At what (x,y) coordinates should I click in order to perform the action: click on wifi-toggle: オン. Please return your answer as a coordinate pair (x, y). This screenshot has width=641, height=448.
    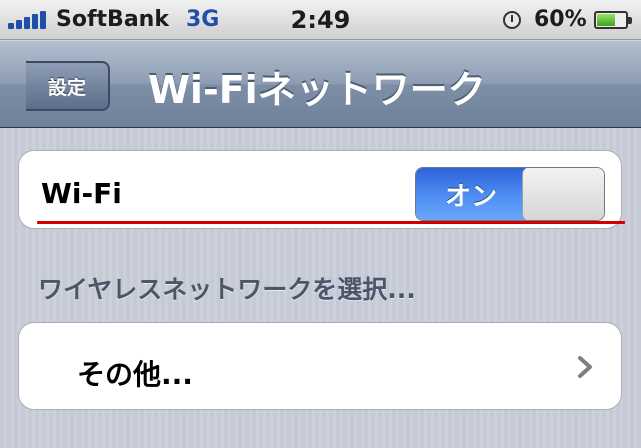
    Looking at the image, I should click on (510, 194).